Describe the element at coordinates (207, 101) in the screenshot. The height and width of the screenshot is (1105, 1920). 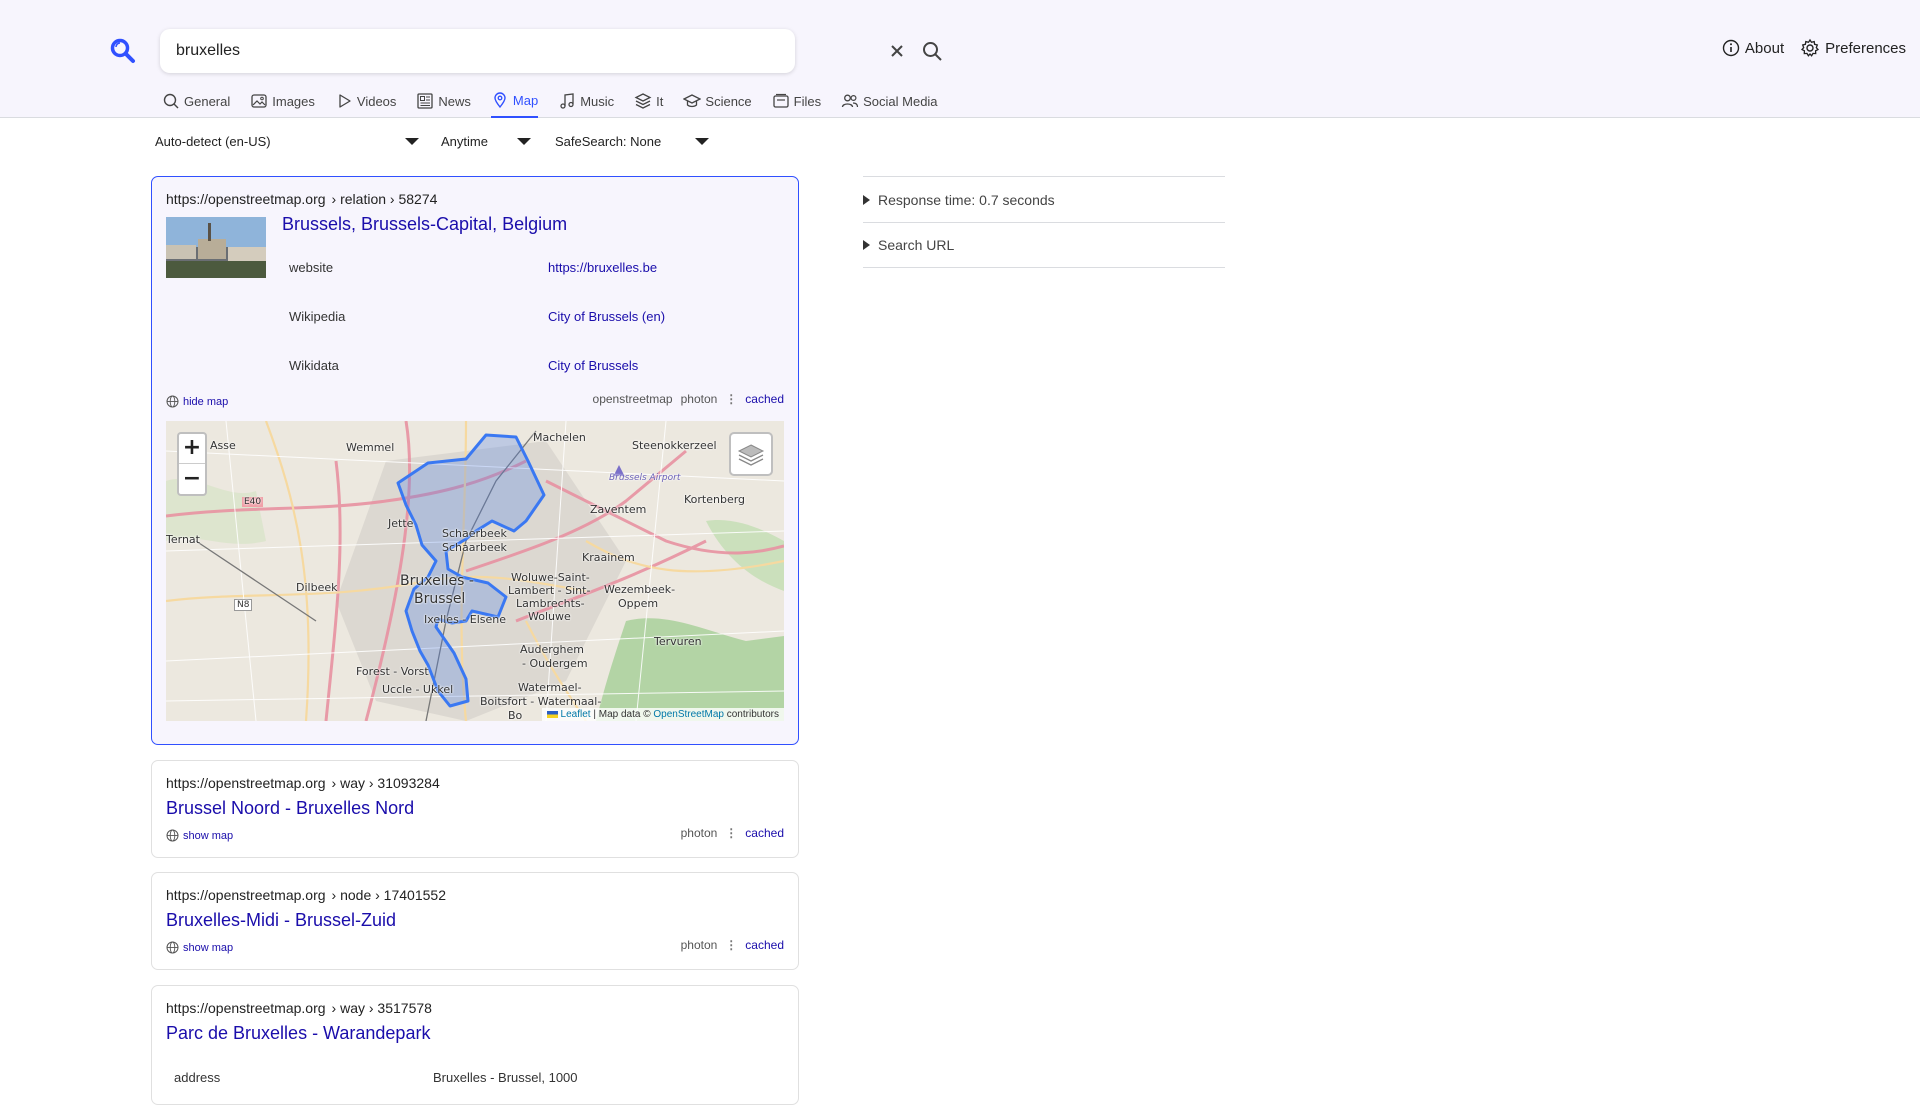
I see `tab-label: General` at that location.